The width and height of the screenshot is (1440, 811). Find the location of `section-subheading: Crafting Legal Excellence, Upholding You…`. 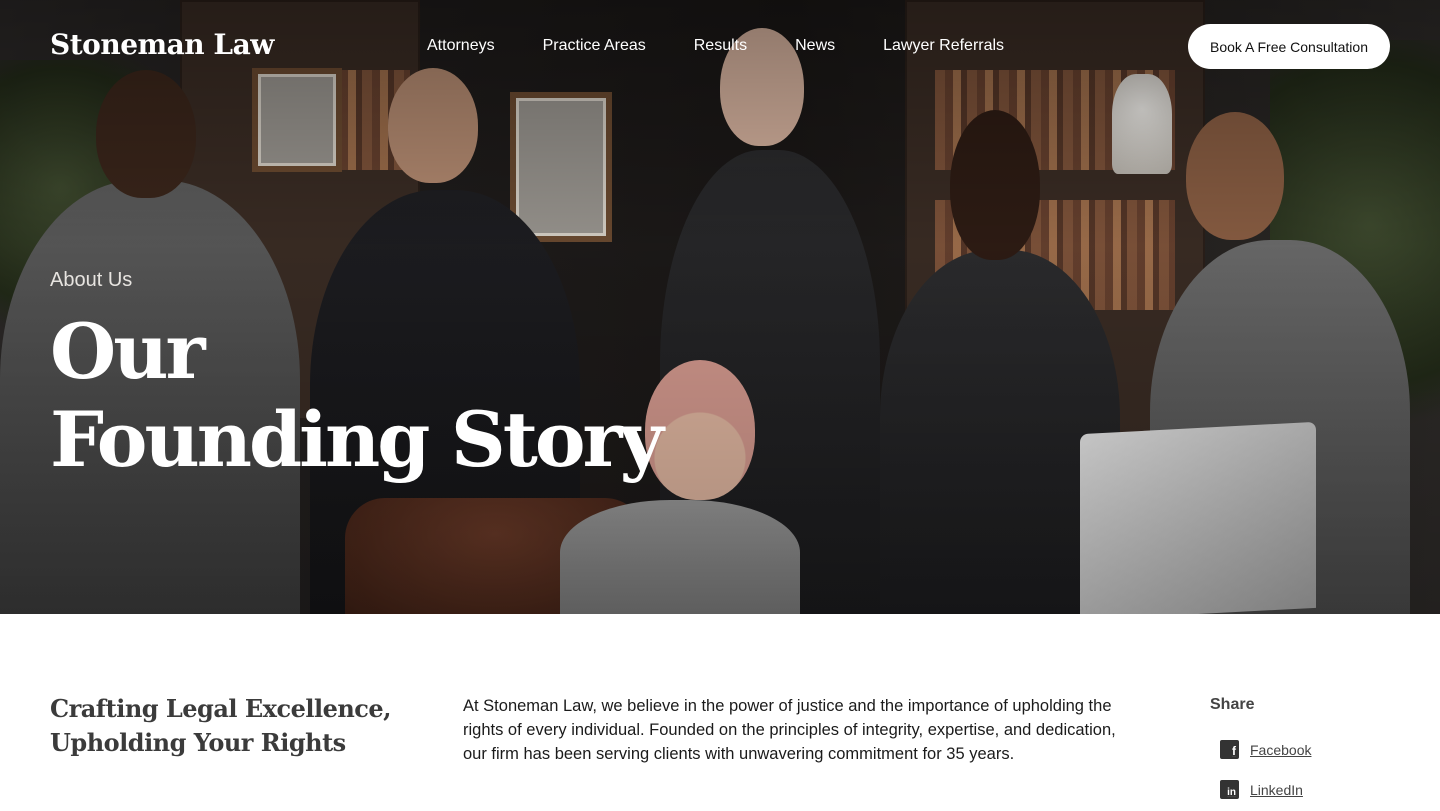

section-subheading: Crafting Legal Excellence, Upholding You… is located at coordinates (221, 726).